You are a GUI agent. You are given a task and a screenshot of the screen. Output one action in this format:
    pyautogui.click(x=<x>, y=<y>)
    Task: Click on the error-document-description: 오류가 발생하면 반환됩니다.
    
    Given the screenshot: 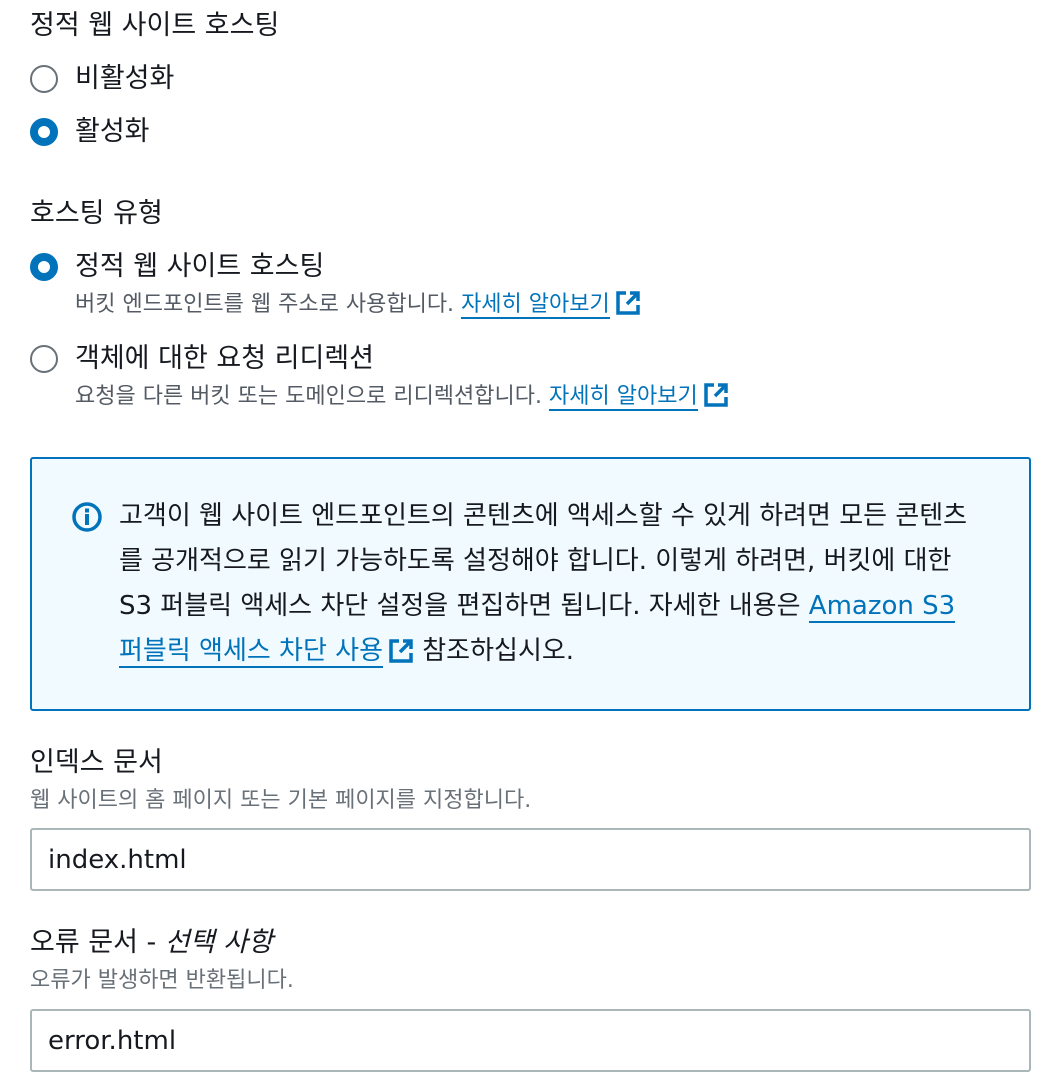 What is the action you would take?
    pyautogui.click(x=162, y=980)
    